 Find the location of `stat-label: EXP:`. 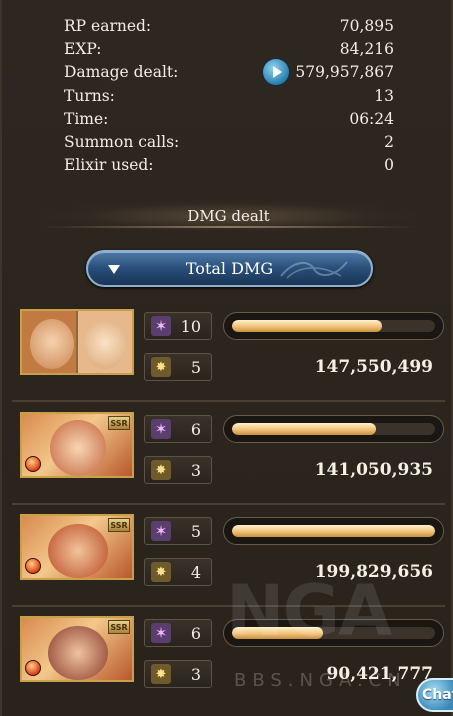

stat-label: EXP: is located at coordinates (83, 48).